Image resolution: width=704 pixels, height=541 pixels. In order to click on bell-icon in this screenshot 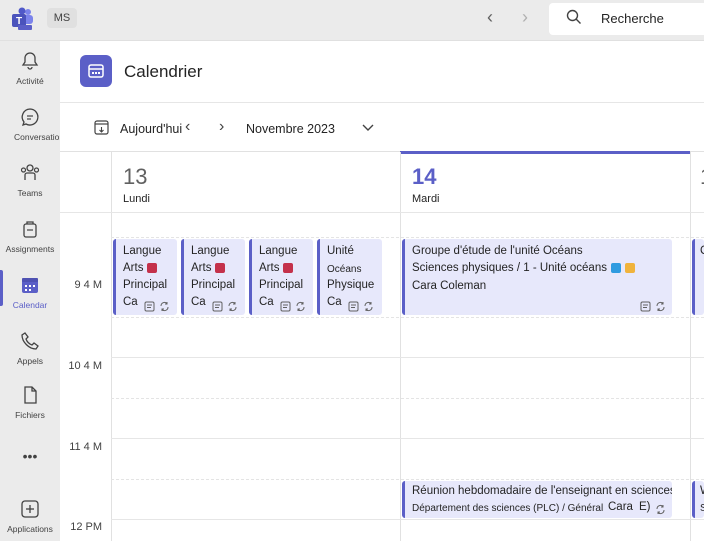, I will do `click(30, 61)`.